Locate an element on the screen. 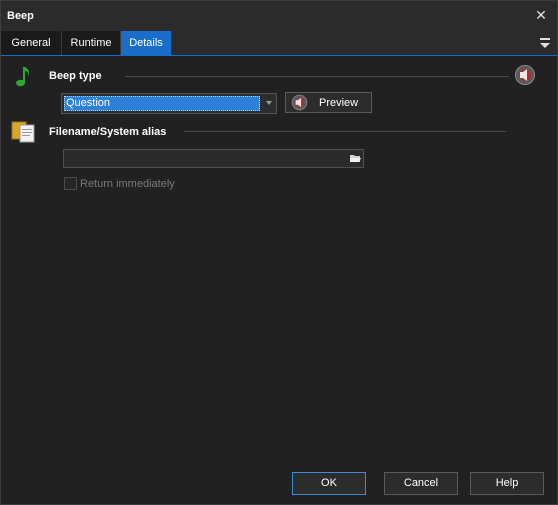  chevron-down-icon is located at coordinates (269, 103).